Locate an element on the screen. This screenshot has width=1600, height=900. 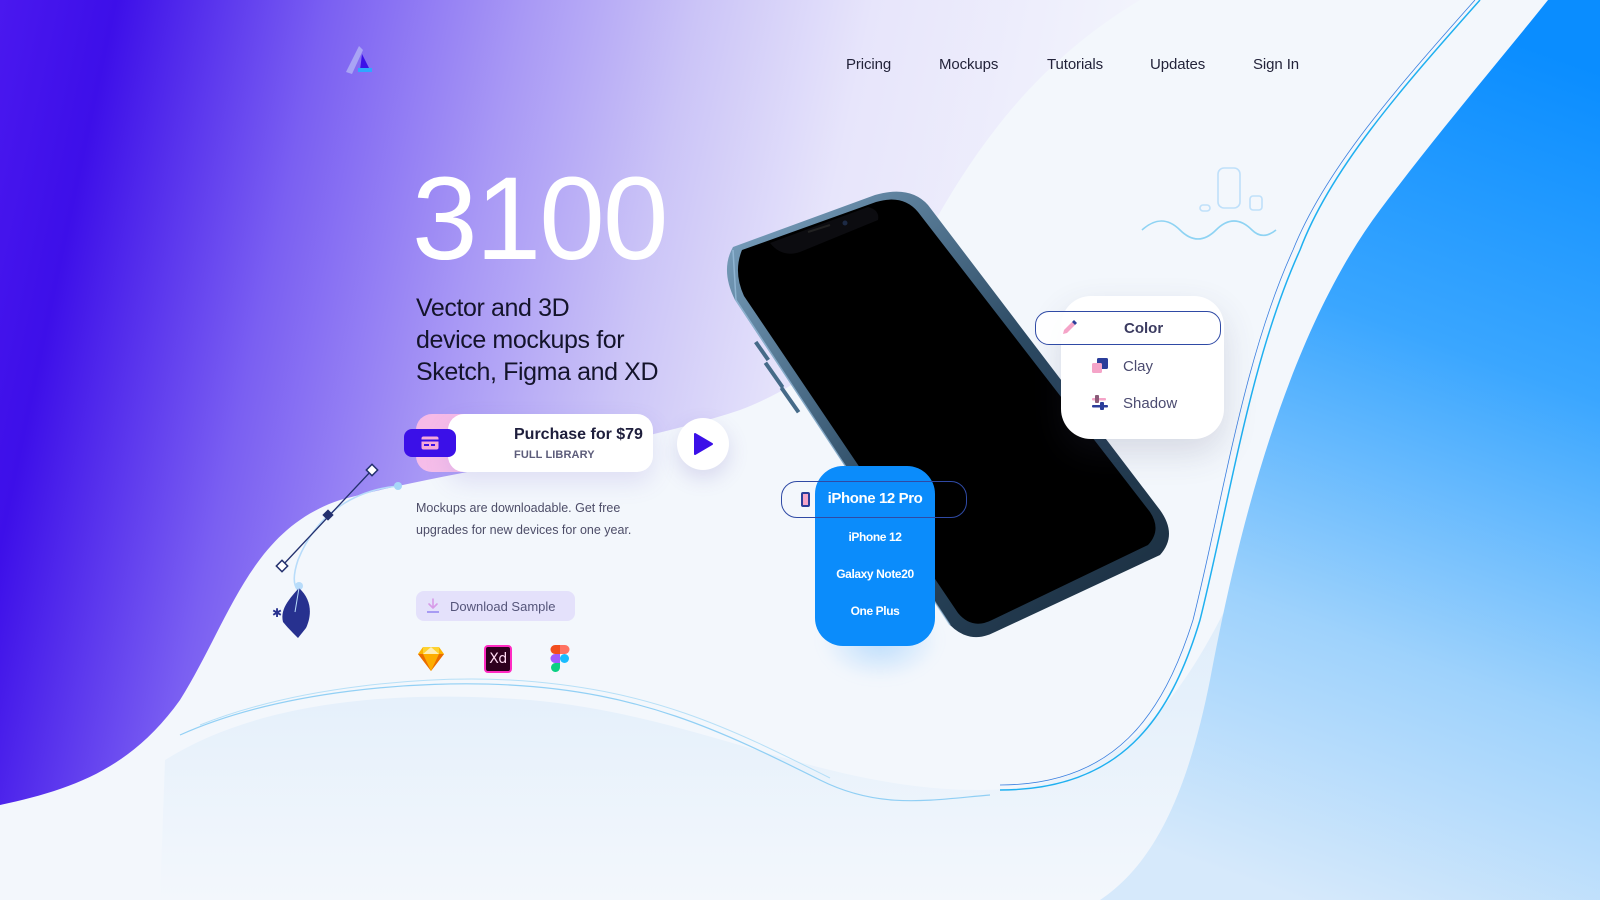
play-icon is located at coordinates (703, 444).